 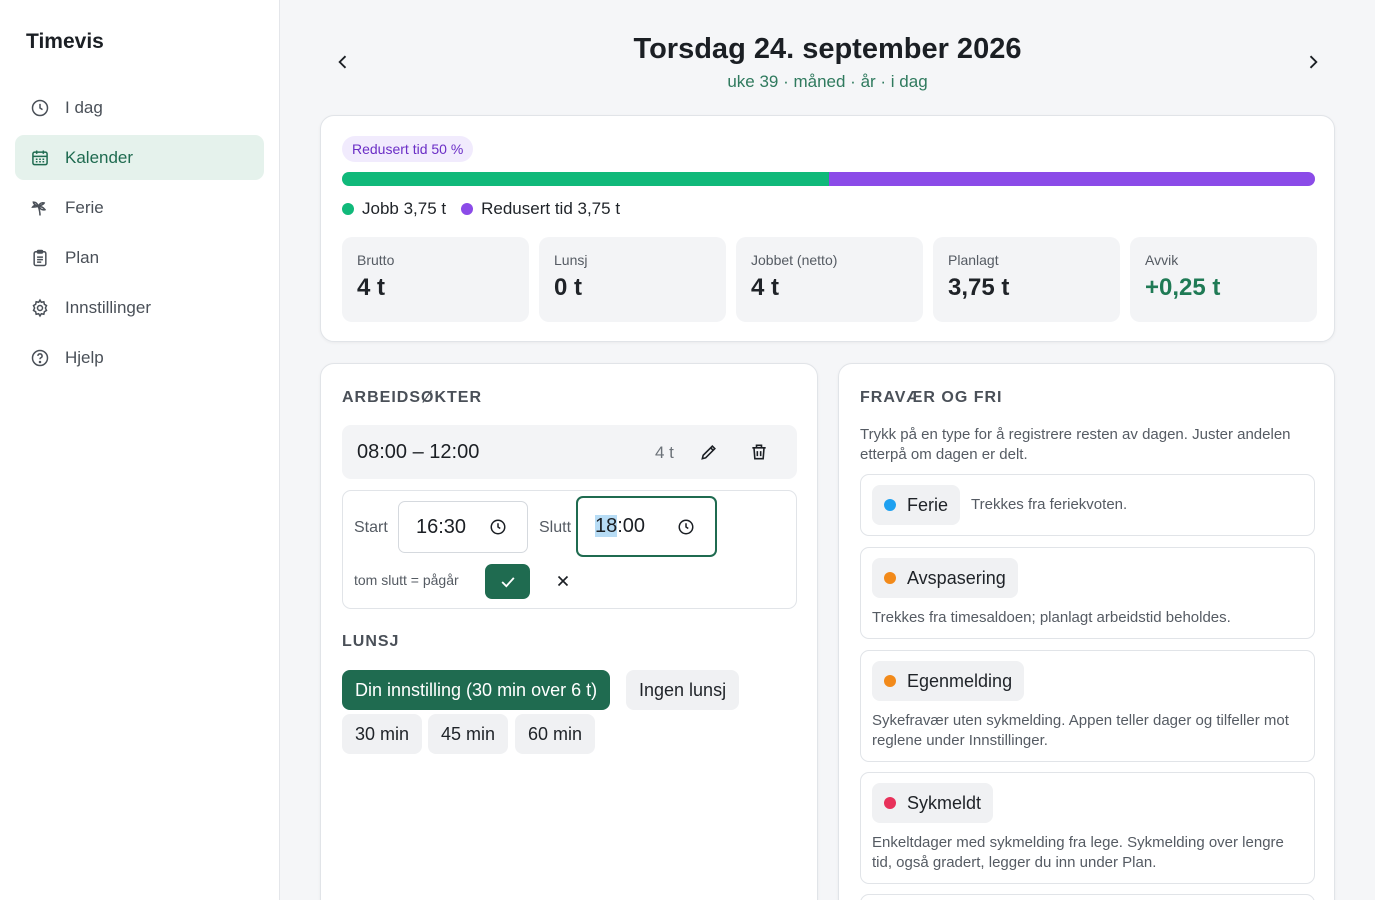 What do you see at coordinates (944, 802) in the screenshot?
I see `absence-label: Sykmeldt` at bounding box center [944, 802].